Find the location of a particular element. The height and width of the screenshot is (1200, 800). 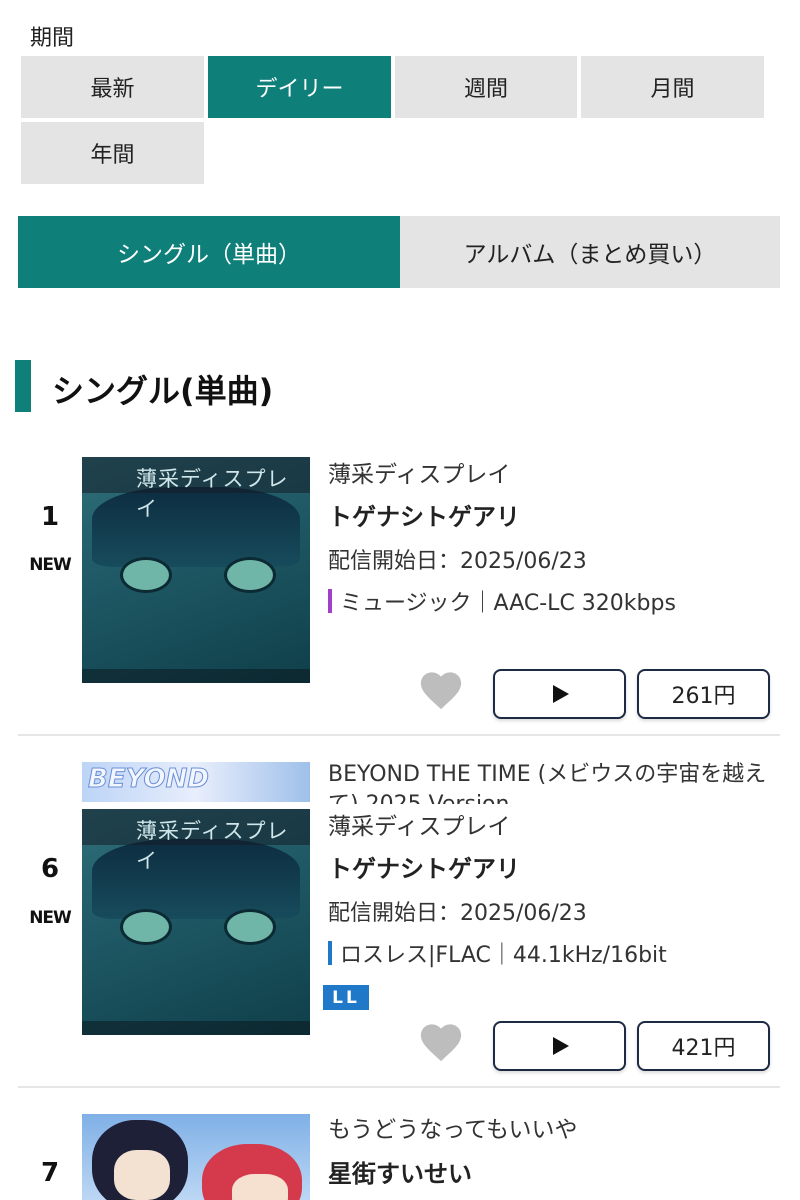

period-option-weekly: 週間 is located at coordinates (486, 87).